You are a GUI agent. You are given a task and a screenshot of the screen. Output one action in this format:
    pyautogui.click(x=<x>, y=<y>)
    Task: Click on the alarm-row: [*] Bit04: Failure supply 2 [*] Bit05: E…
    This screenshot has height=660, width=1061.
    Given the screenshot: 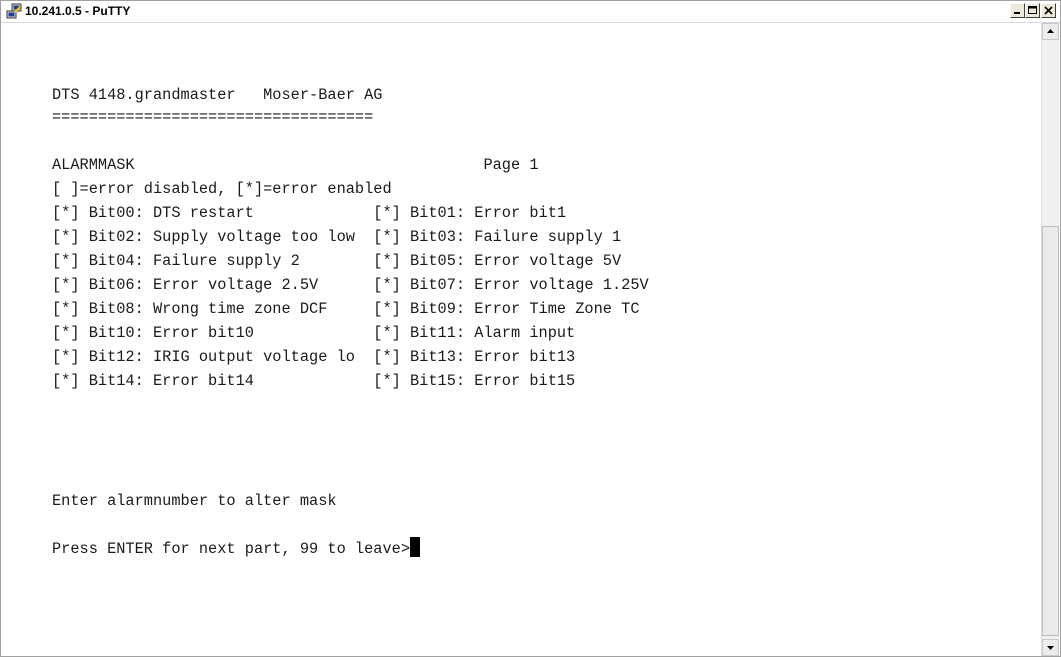 What is the action you would take?
    pyautogui.click(x=337, y=261)
    